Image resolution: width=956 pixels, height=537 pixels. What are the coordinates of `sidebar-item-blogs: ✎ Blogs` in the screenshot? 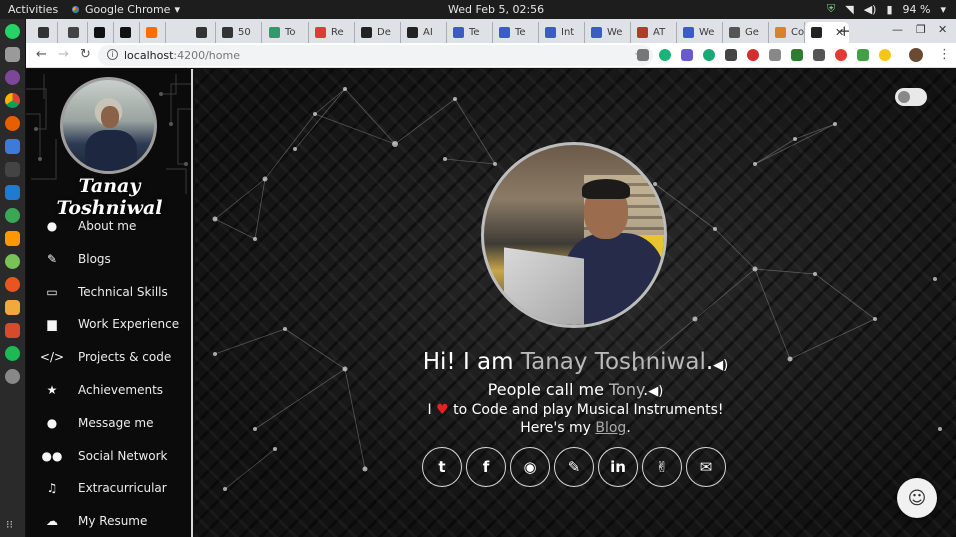 It's located at (108, 259).